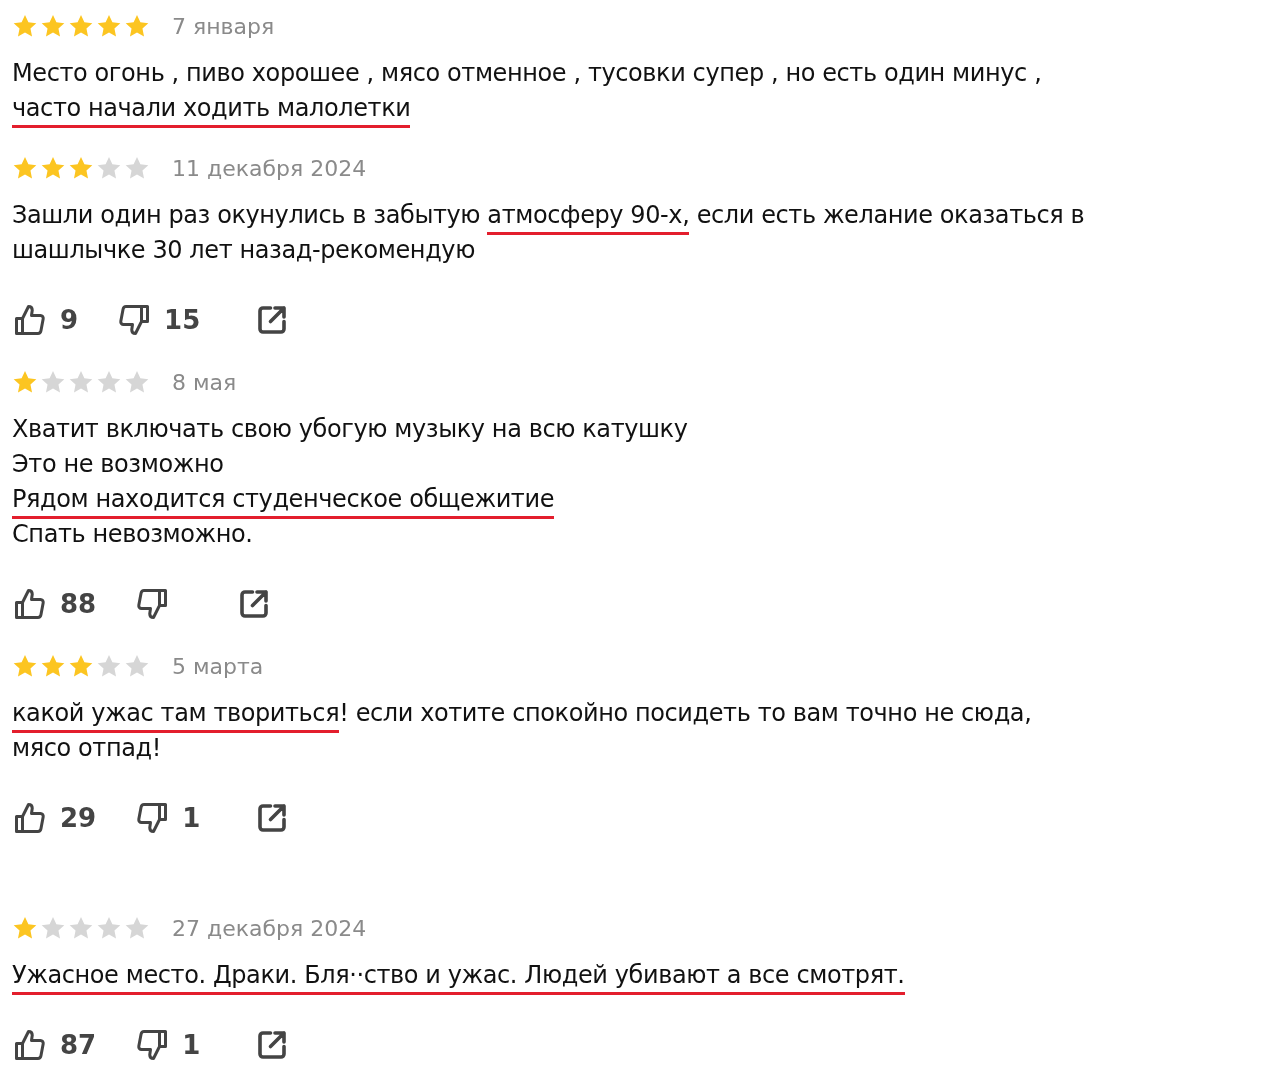 The width and height of the screenshot is (1266, 1076). What do you see at coordinates (204, 382) in the screenshot?
I see `review-date: 8 мая` at bounding box center [204, 382].